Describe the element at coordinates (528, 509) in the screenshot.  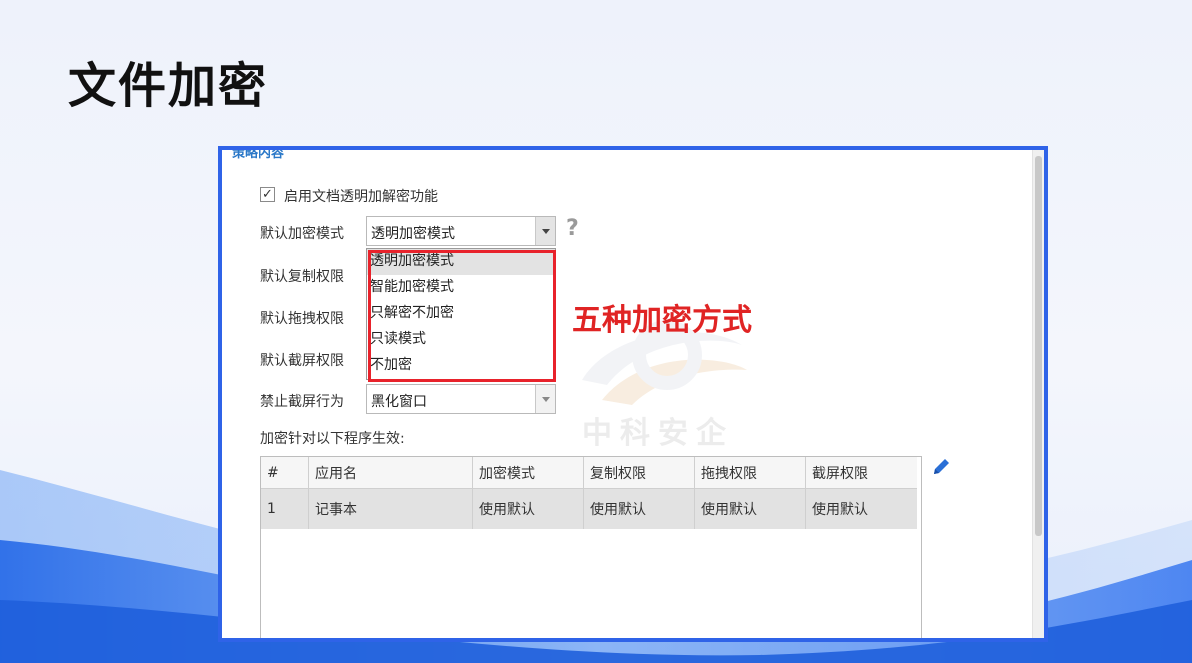
I see `cell-encrypt: 使用默认` at that location.